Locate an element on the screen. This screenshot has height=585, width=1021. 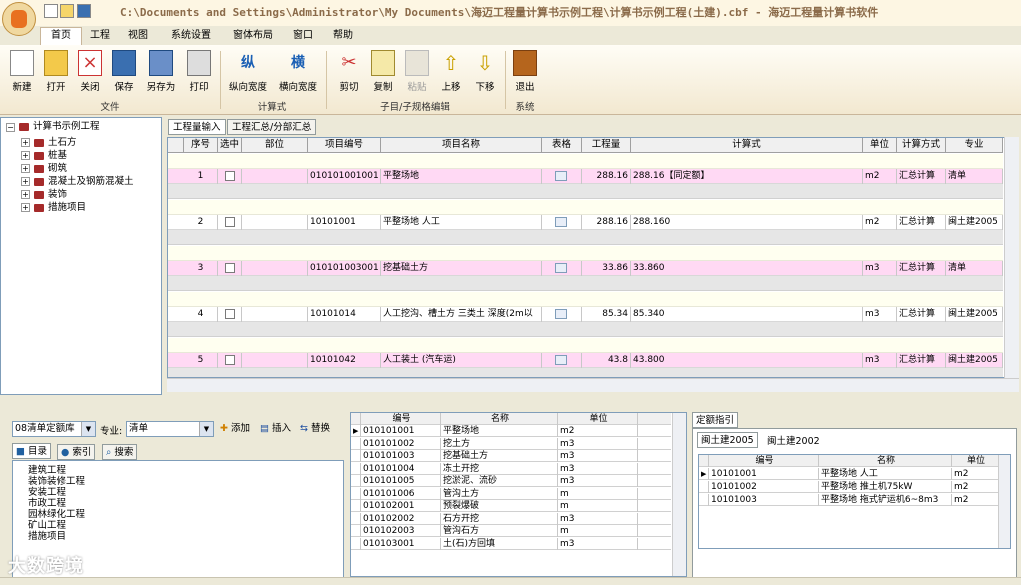
tab-summary: 工程汇总/分部汇总 is located at coordinates (272, 127).